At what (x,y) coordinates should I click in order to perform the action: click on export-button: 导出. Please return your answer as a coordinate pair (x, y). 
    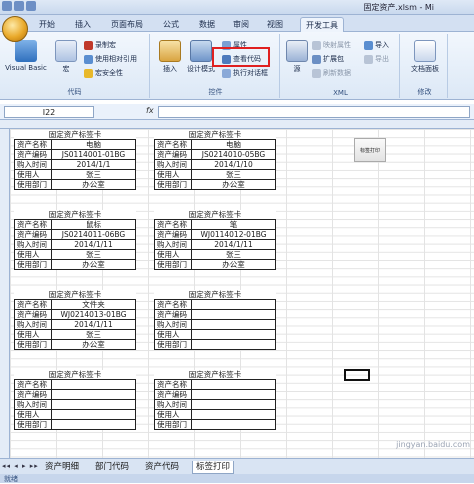
    Looking at the image, I should click on (376, 59).